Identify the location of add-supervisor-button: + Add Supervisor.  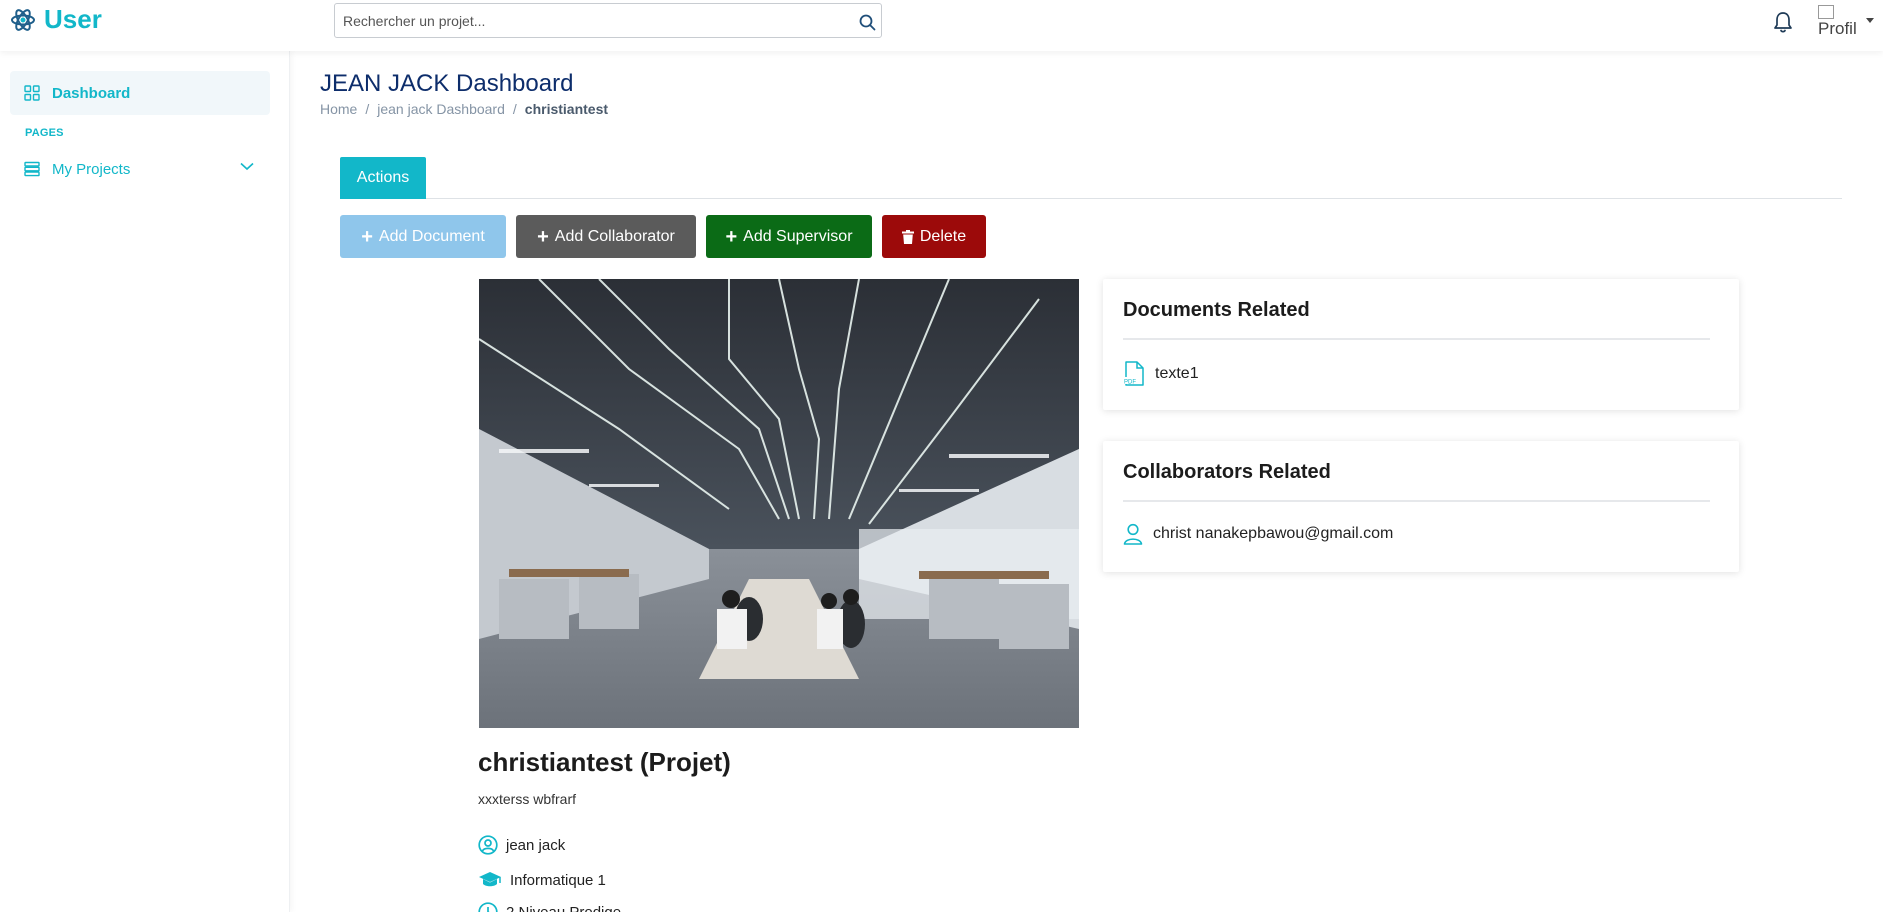
(789, 236).